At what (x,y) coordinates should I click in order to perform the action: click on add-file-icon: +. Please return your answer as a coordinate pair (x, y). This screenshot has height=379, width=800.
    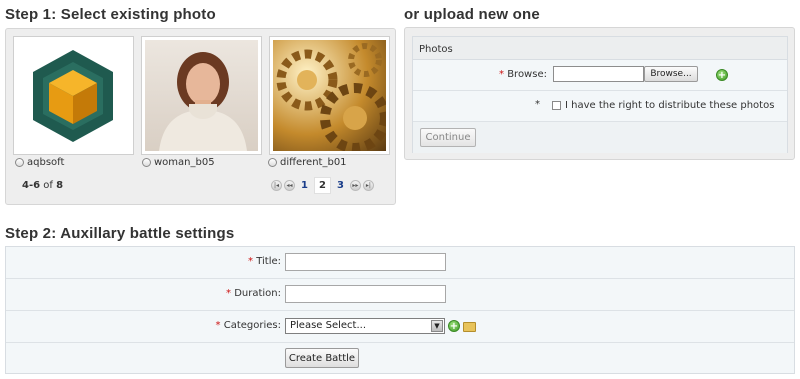
    Looking at the image, I should click on (722, 75).